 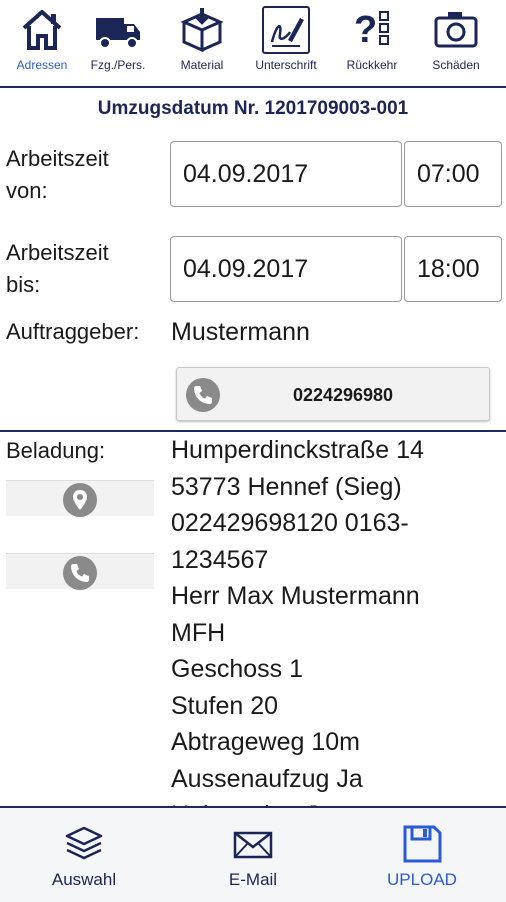 I want to click on tab-fahrzeug-personal: Fzg./Pers., so click(x=118, y=43).